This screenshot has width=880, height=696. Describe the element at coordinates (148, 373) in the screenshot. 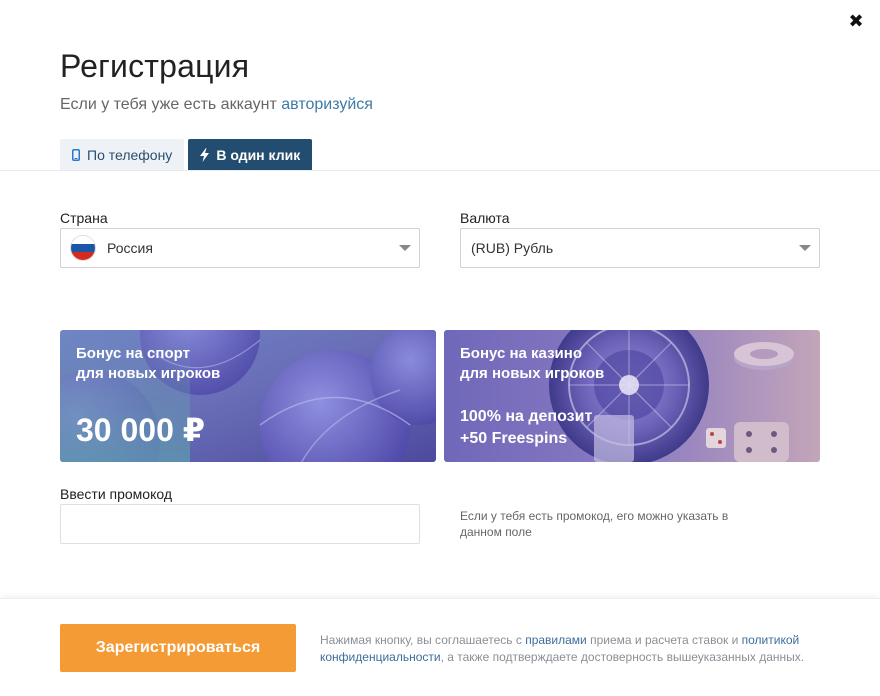

I see `sport-bonus-line2: для новых игроков` at that location.